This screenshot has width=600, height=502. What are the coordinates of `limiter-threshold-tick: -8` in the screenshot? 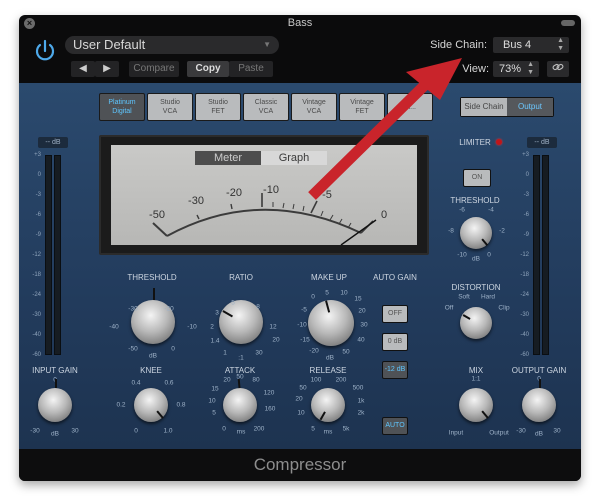 It's located at (451, 231).